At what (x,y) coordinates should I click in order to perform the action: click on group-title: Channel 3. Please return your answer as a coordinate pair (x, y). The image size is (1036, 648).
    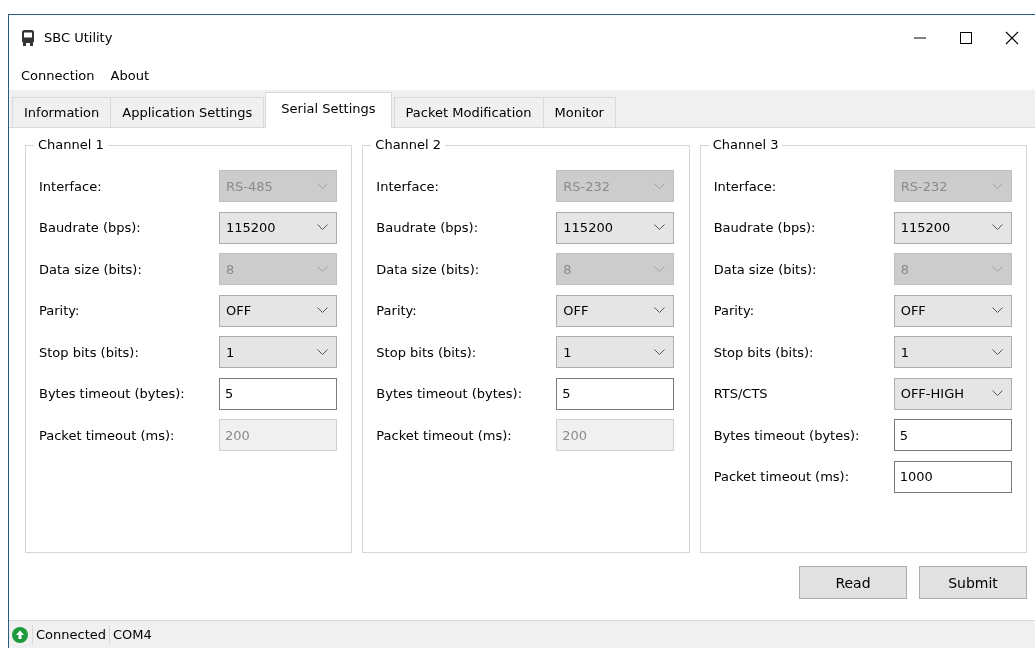
    Looking at the image, I should click on (745, 144).